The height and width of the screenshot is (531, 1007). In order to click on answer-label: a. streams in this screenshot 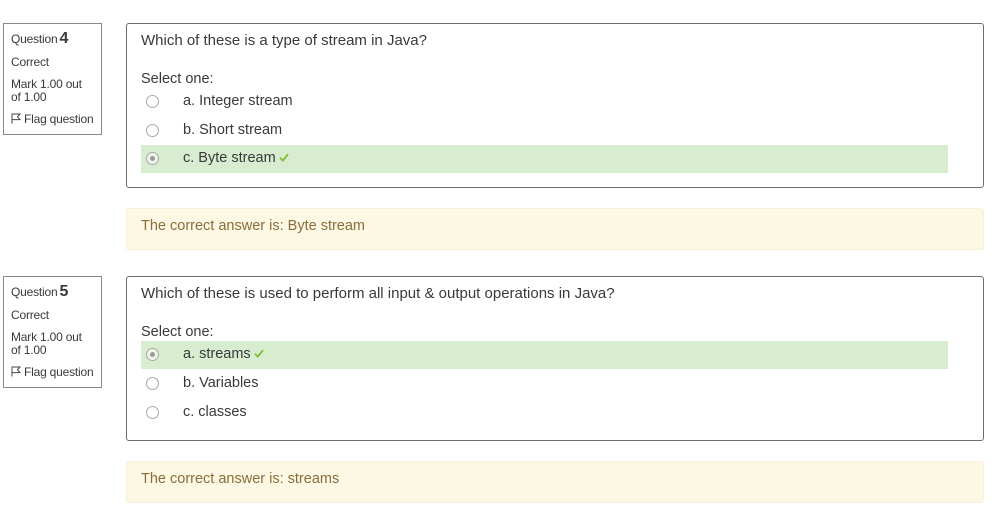, I will do `click(217, 354)`.